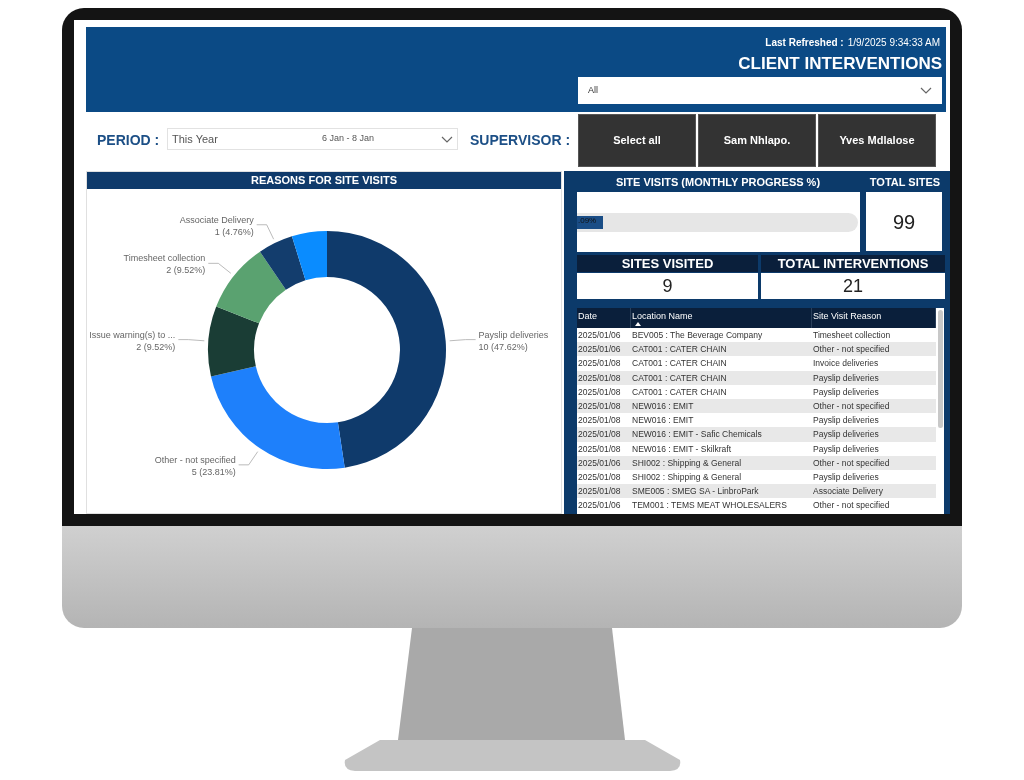 The width and height of the screenshot is (1024, 780). Describe the element at coordinates (216, 219) in the screenshot. I see `slice-label: Associate Delivery` at that location.